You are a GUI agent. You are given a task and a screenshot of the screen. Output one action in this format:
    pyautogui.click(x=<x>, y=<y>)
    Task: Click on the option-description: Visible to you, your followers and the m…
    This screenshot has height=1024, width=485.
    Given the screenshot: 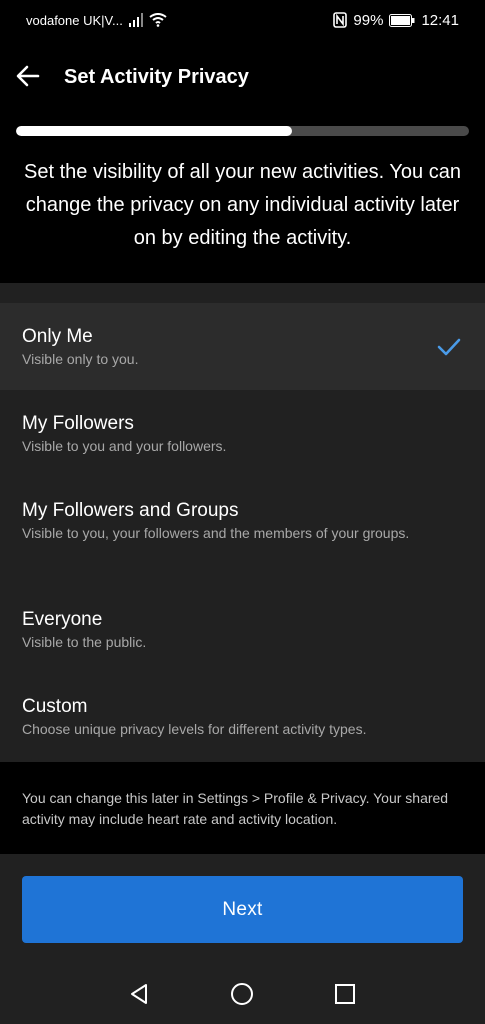 What is the action you would take?
    pyautogui.click(x=216, y=533)
    